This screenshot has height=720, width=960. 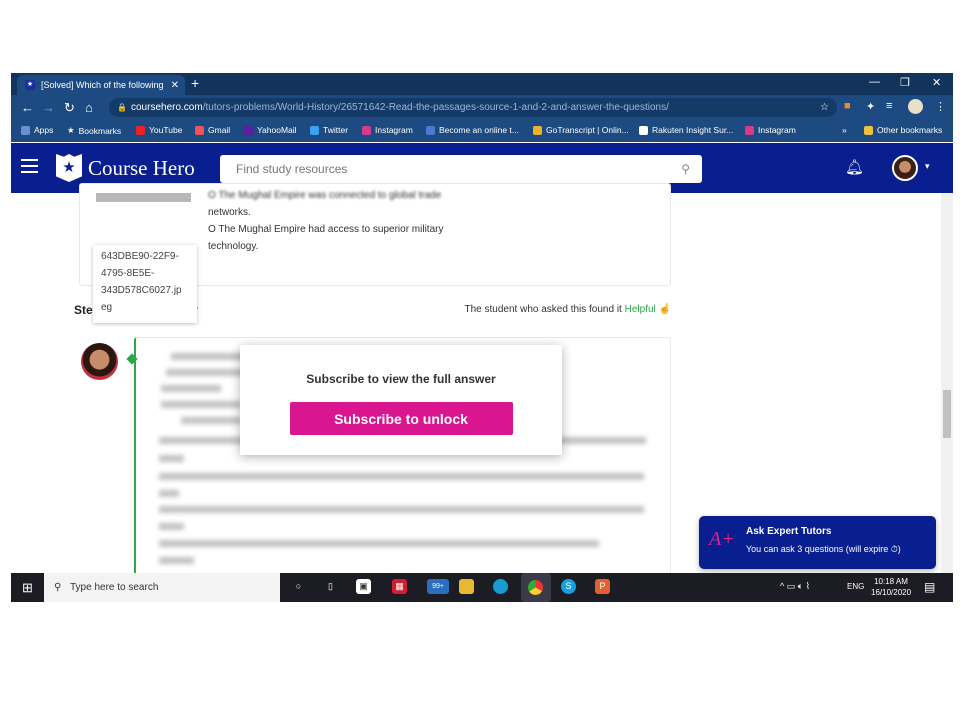 I want to click on tooltip-line: 4795-8E5E-, so click(x=128, y=273).